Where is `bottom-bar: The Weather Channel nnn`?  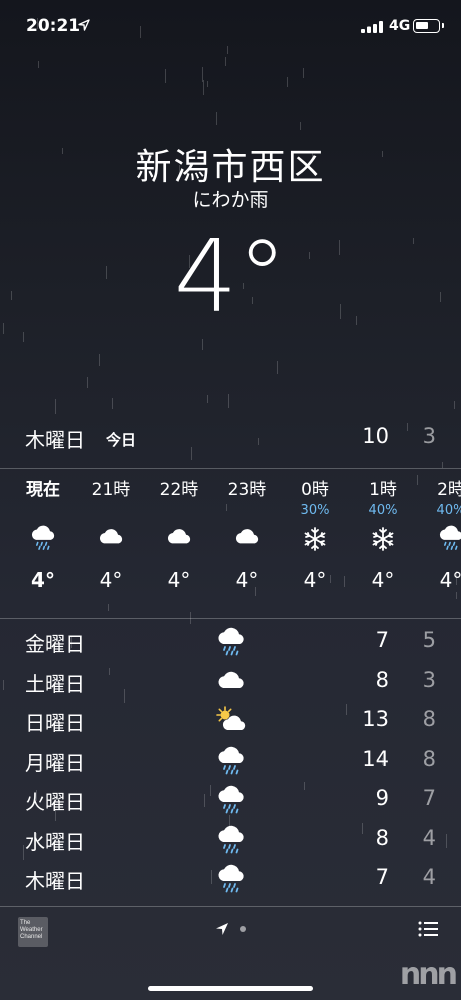 bottom-bar: The Weather Channel nnn is located at coordinates (230, 953).